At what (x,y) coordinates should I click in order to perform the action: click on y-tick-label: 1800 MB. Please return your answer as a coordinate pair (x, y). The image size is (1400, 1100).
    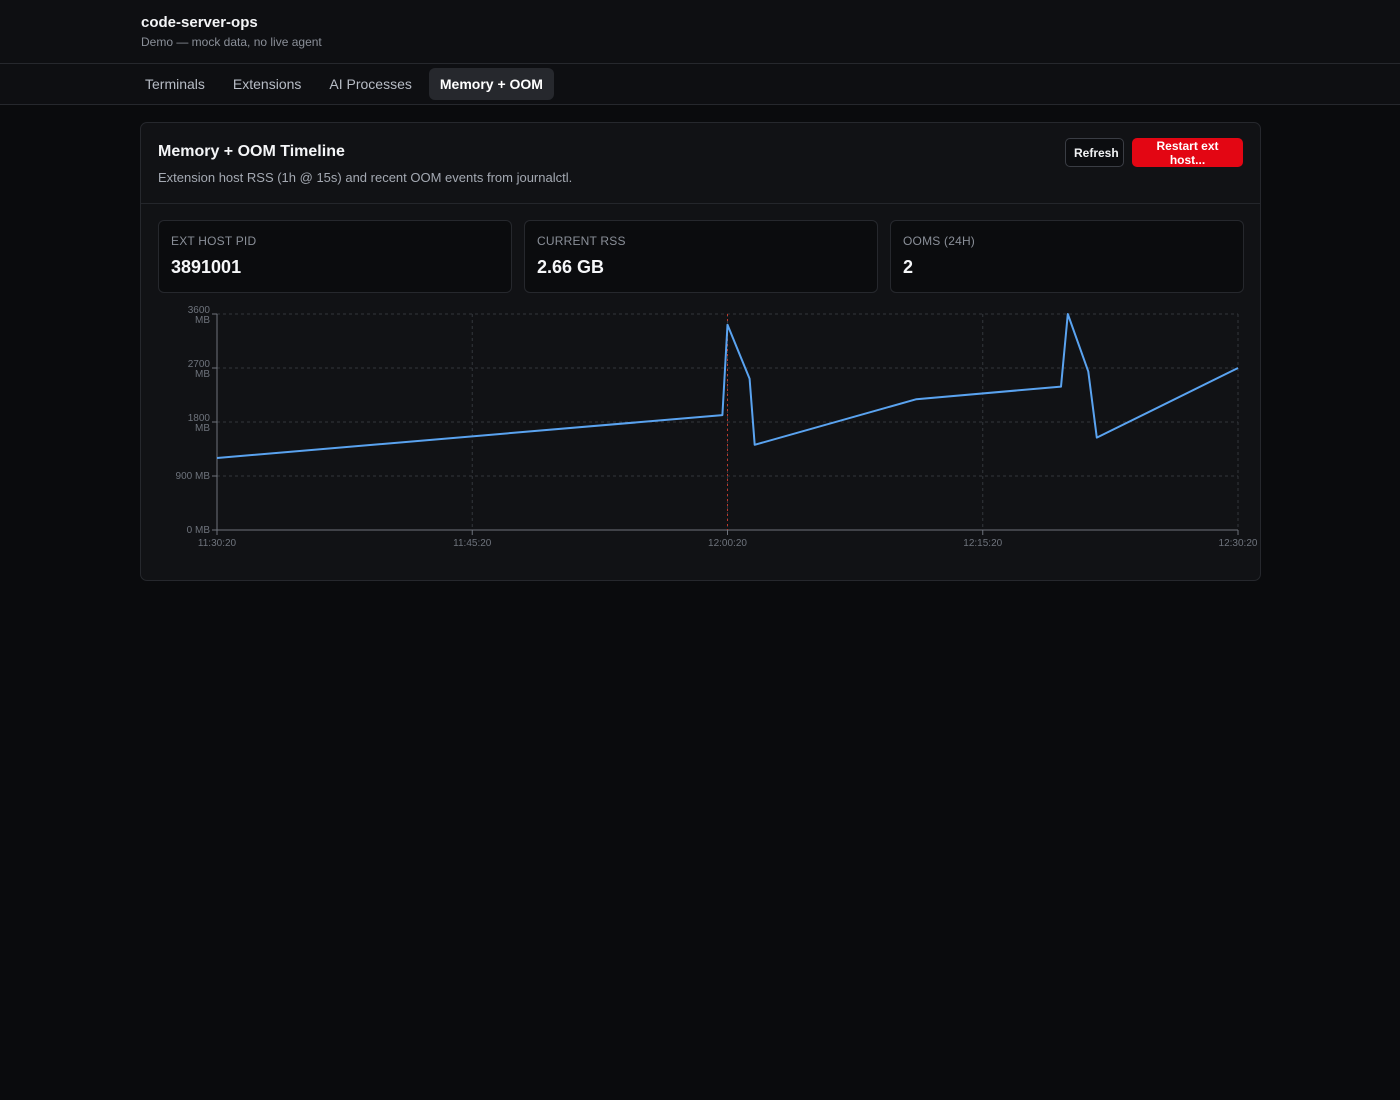
    Looking at the image, I should click on (199, 423).